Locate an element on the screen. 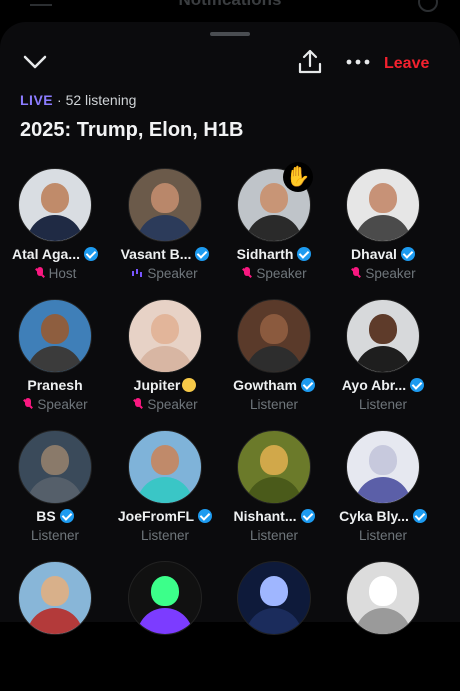  room-status: LIVE · 52 listening is located at coordinates (78, 100).